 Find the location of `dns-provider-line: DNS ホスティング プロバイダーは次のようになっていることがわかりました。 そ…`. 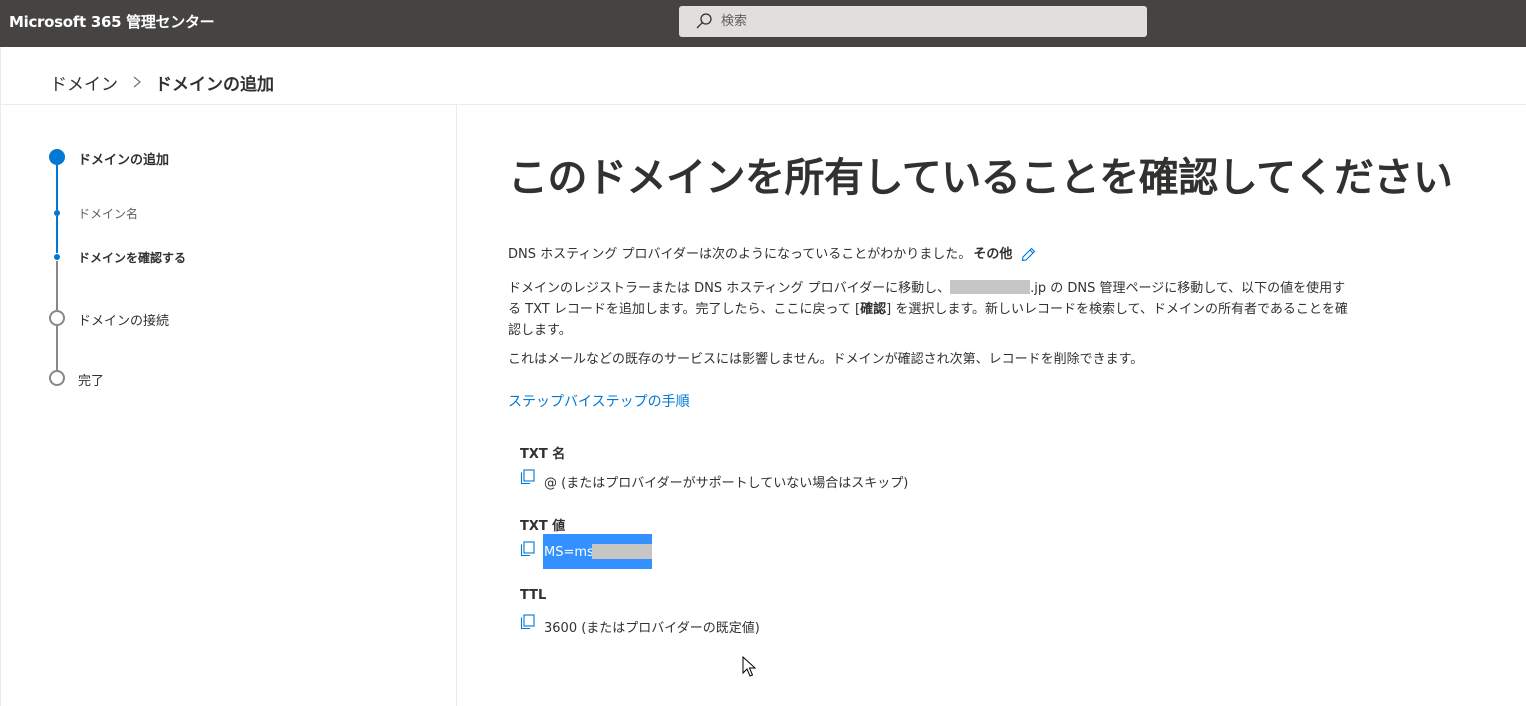

dns-provider-line: DNS ホスティング プロバイダーは次のようになっていることがわかりました。 そ… is located at coordinates (928, 254).